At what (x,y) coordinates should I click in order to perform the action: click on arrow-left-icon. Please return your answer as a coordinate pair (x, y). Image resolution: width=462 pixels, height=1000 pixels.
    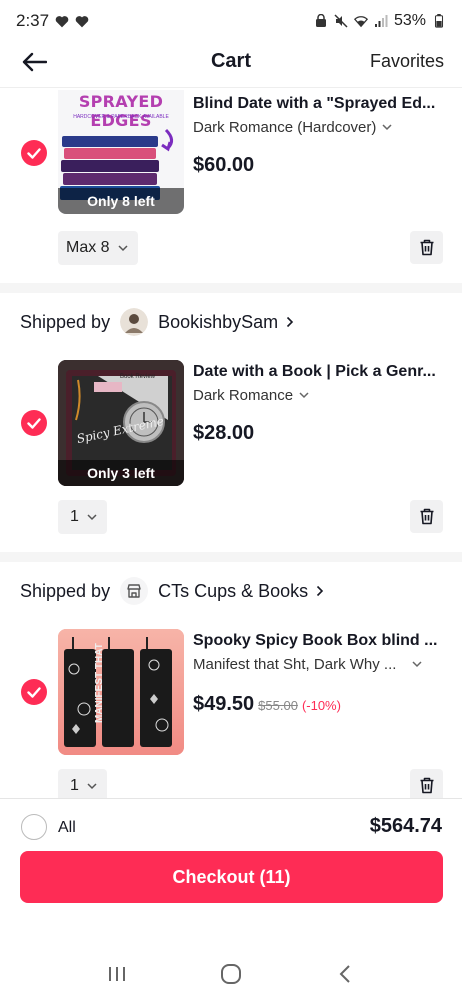
    Looking at the image, I should click on (34, 62).